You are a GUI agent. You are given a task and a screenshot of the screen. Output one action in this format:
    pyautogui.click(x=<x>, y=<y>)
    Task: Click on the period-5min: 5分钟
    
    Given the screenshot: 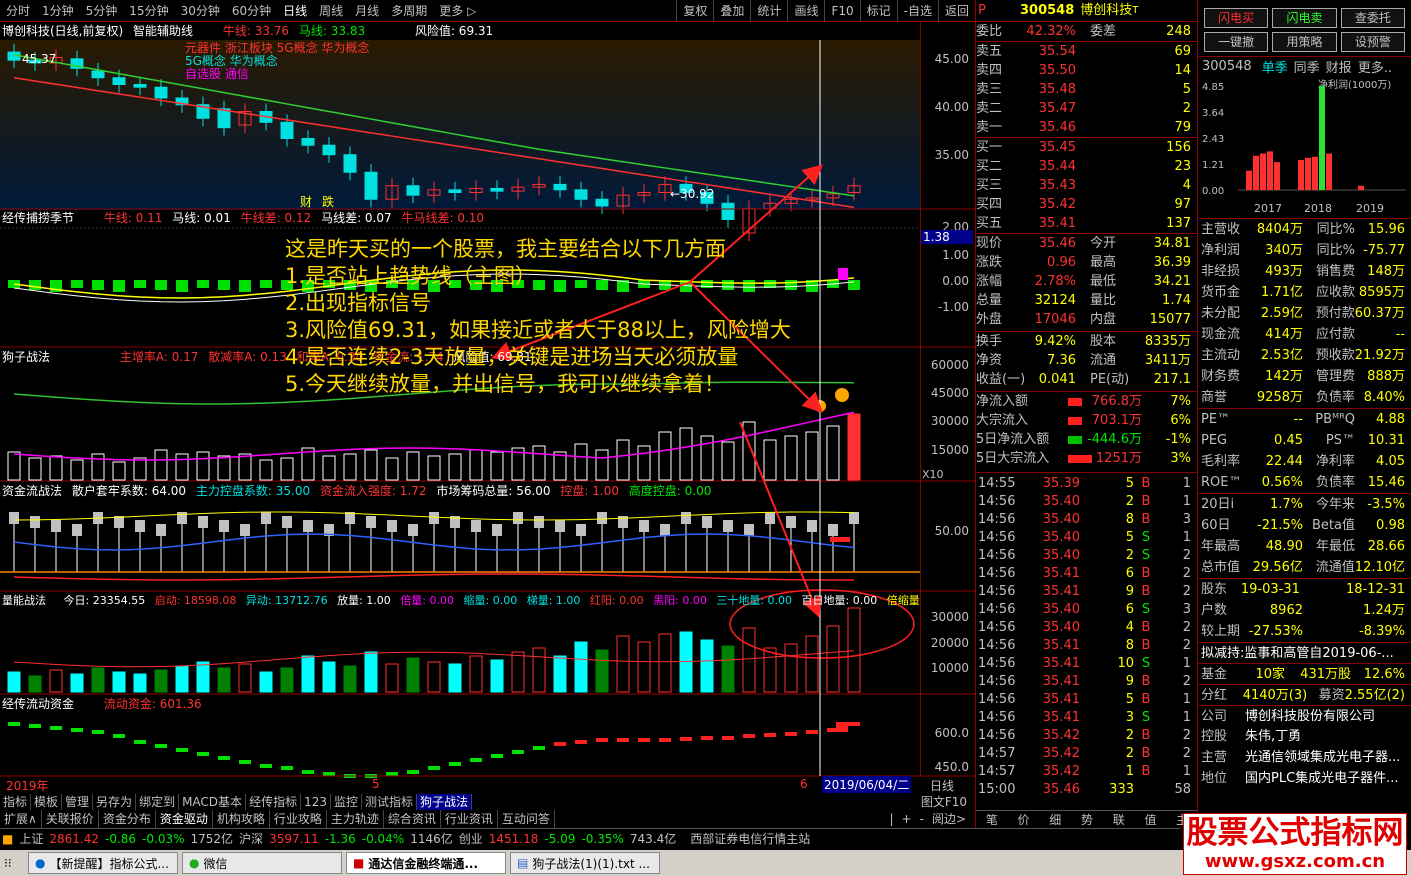 What is the action you would take?
    pyautogui.click(x=102, y=11)
    